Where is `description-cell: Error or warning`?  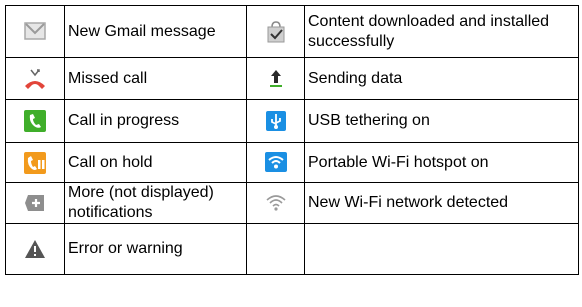 description-cell: Error or warning is located at coordinates (155, 249).